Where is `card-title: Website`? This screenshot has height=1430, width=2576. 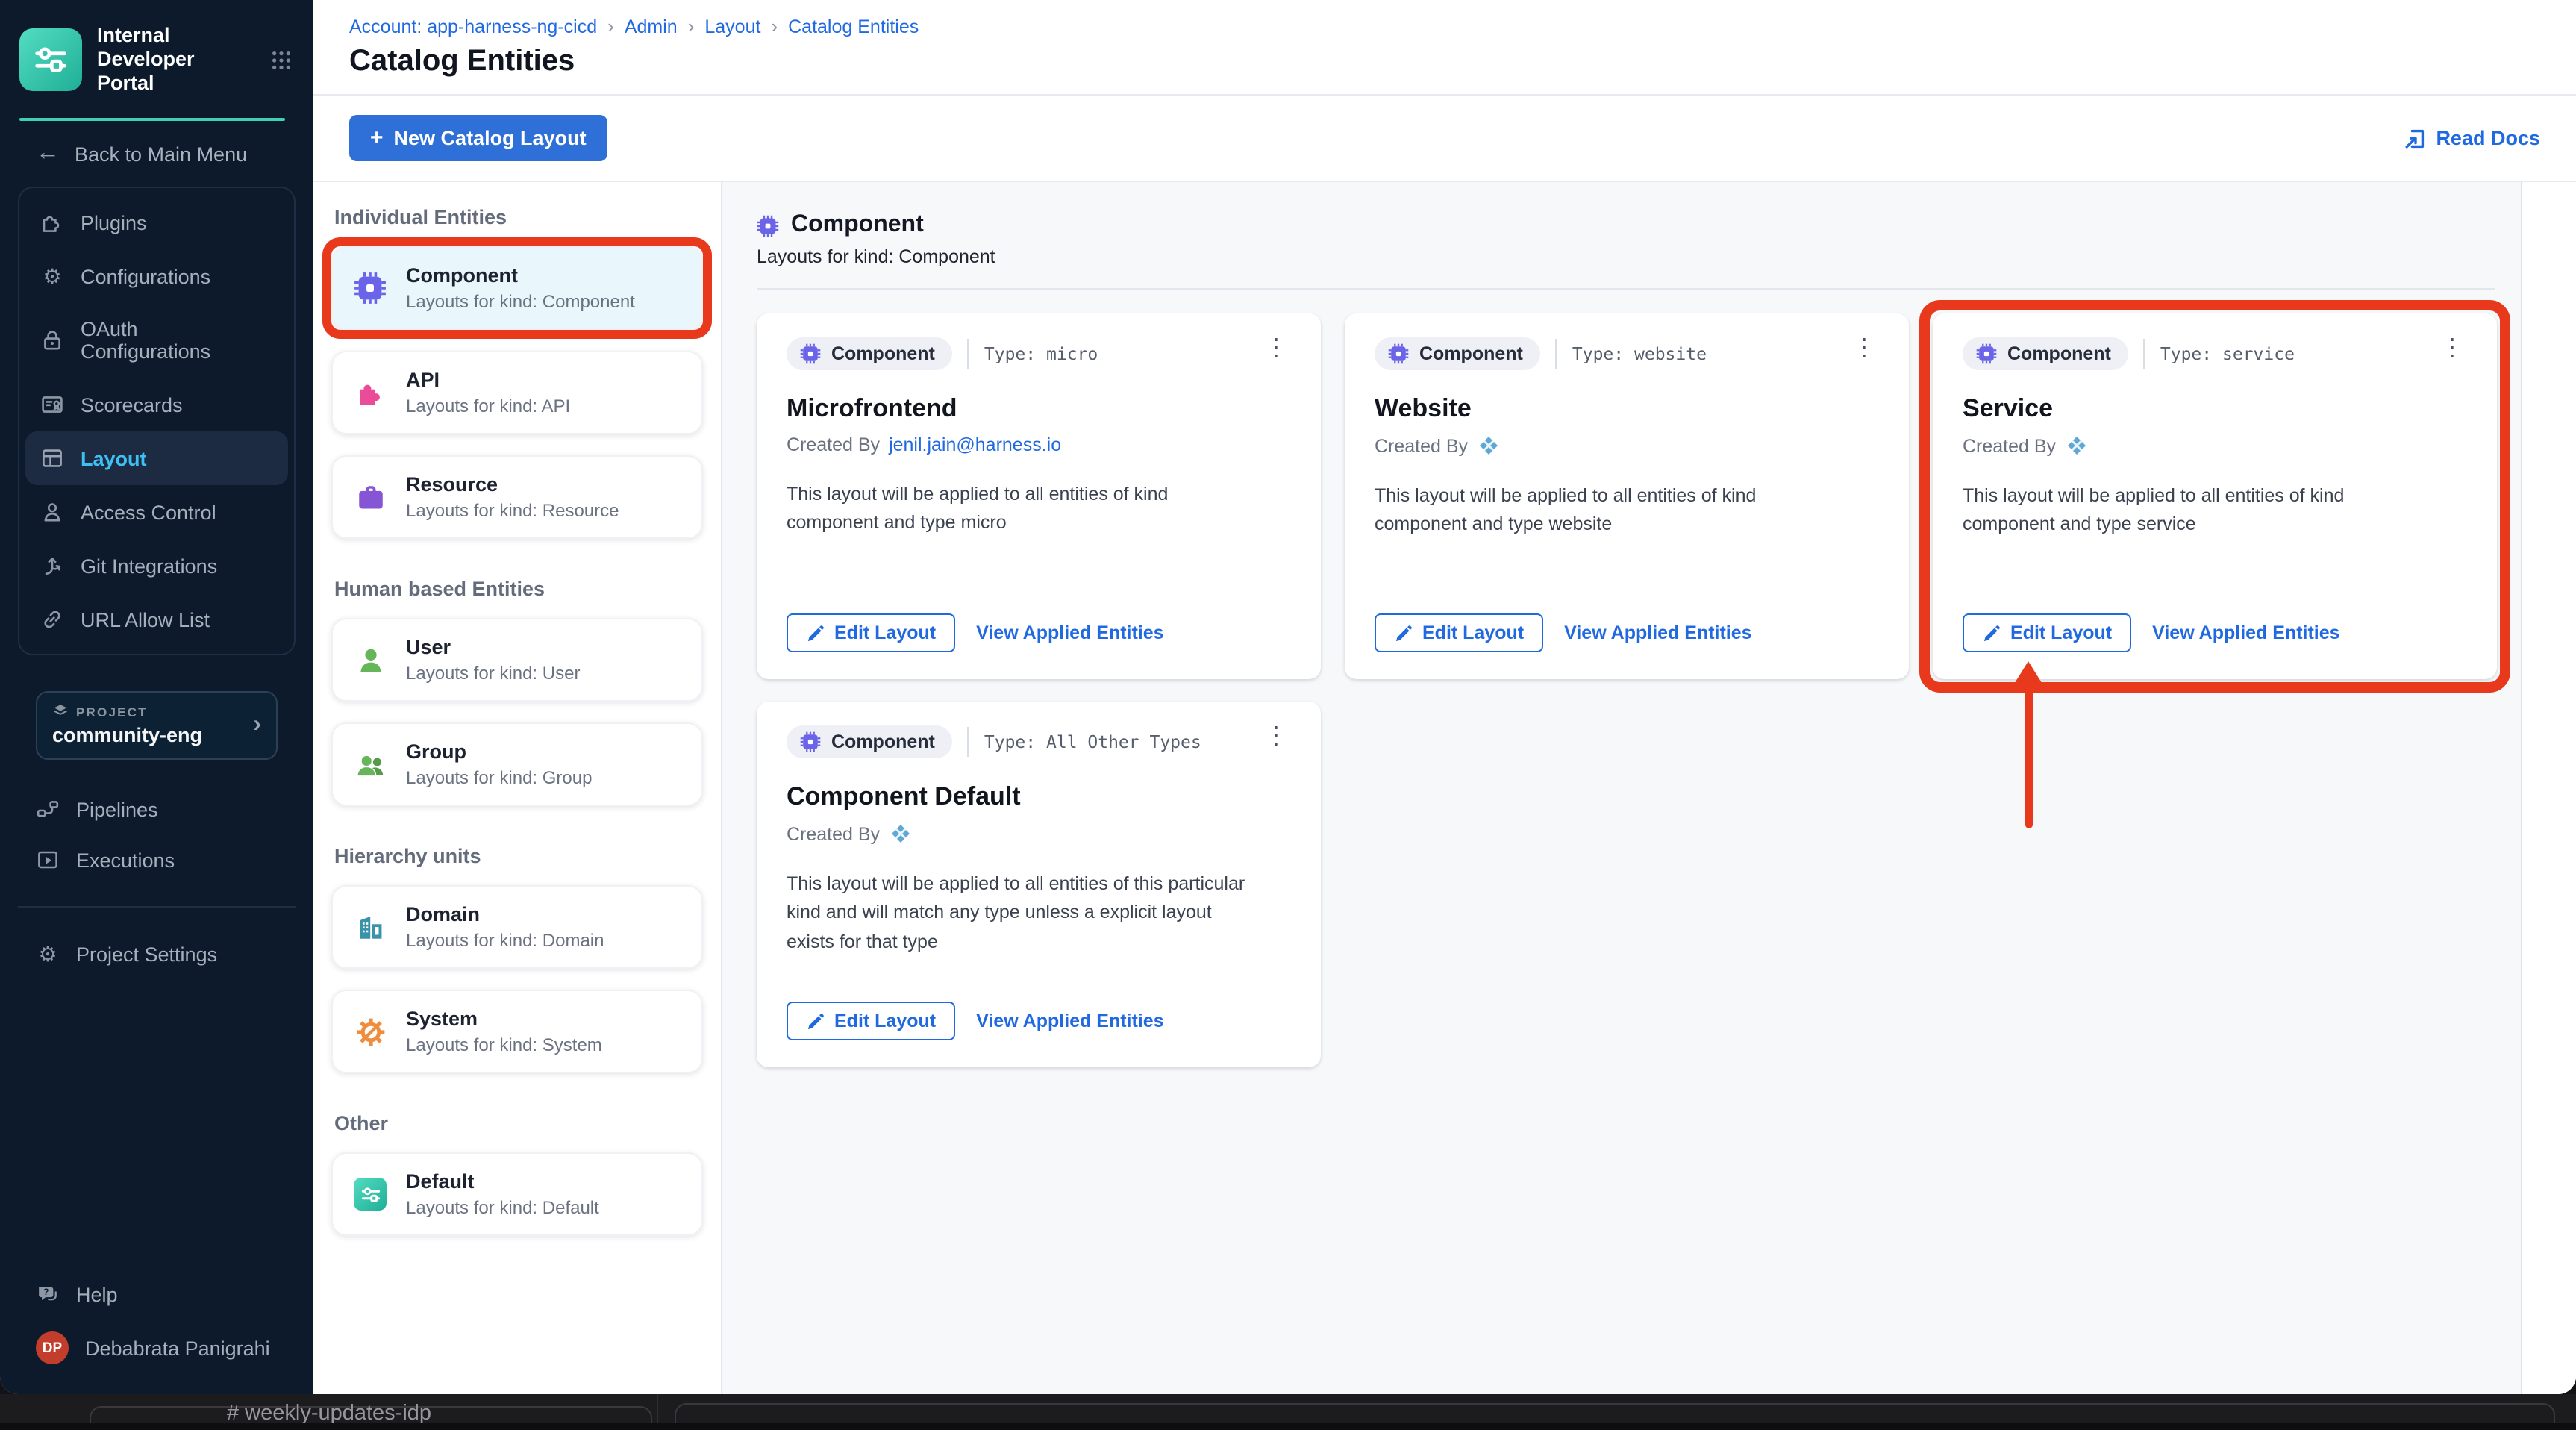 card-title: Website is located at coordinates (1423, 408).